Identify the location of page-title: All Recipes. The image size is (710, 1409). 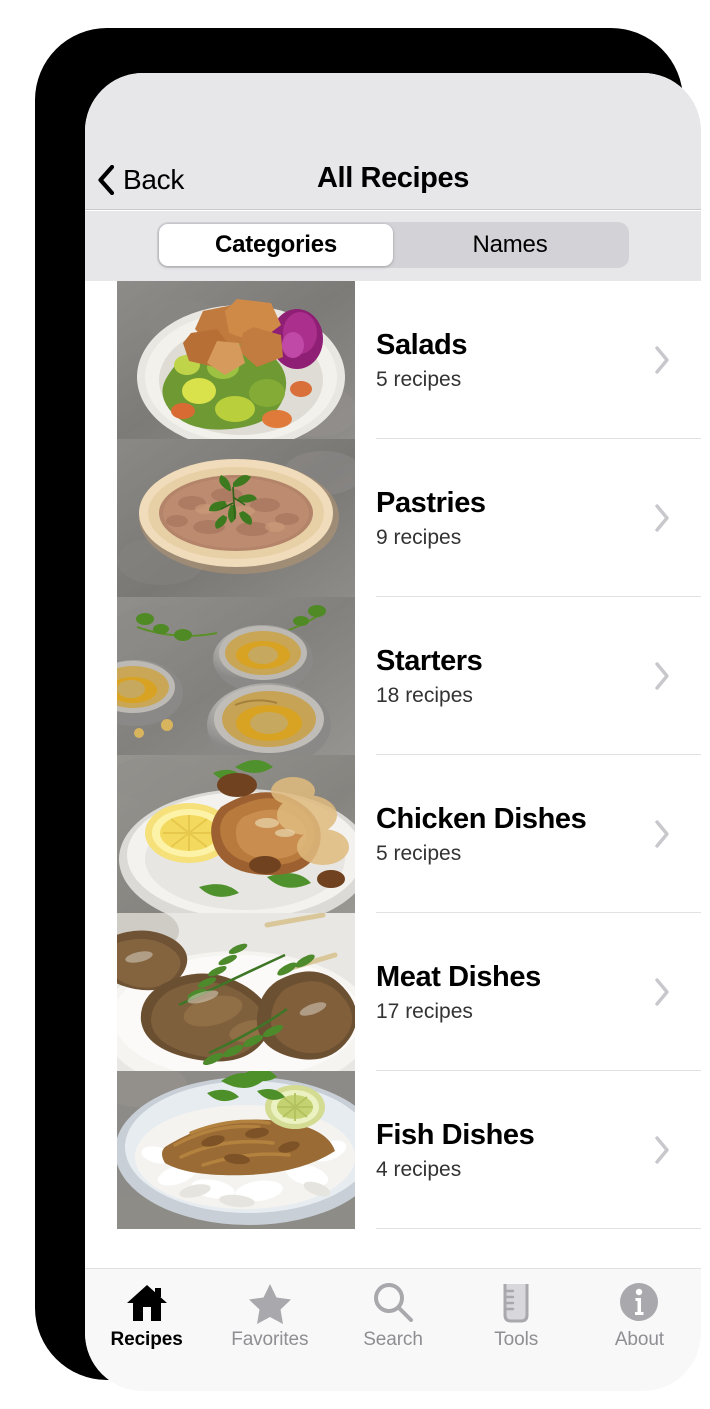
(393, 178).